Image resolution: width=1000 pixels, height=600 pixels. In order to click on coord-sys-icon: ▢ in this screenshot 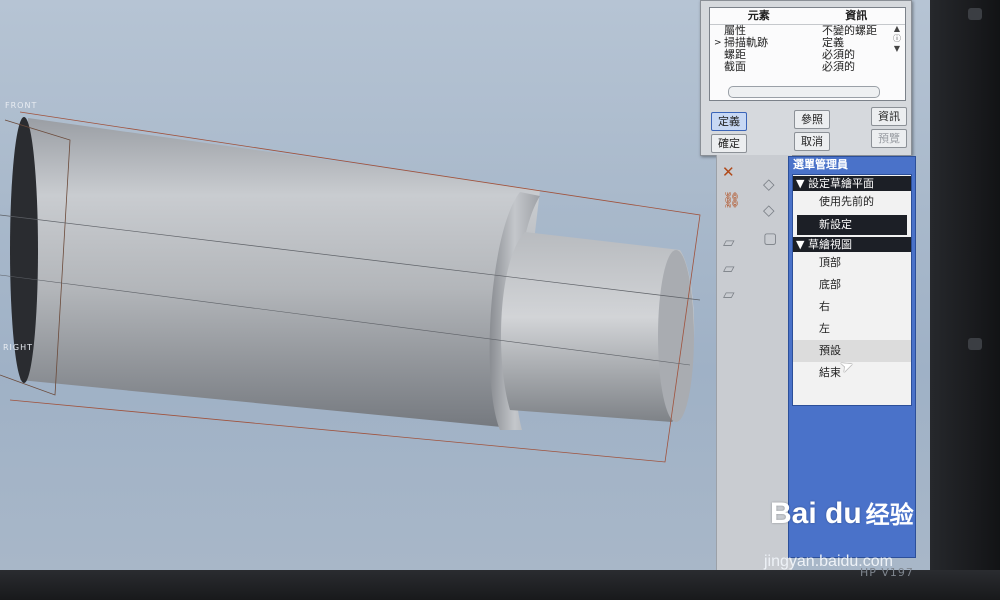, I will do `click(770, 238)`.